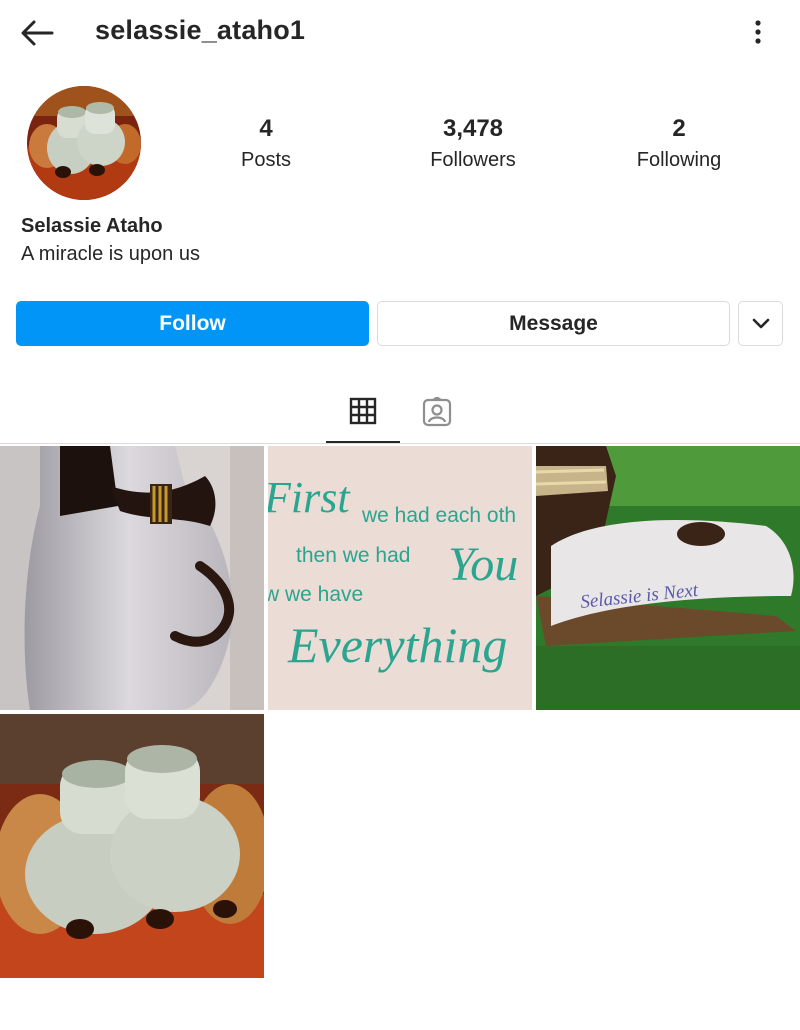 The width and height of the screenshot is (800, 1030). I want to click on tab-posts-grid, so click(363, 411).